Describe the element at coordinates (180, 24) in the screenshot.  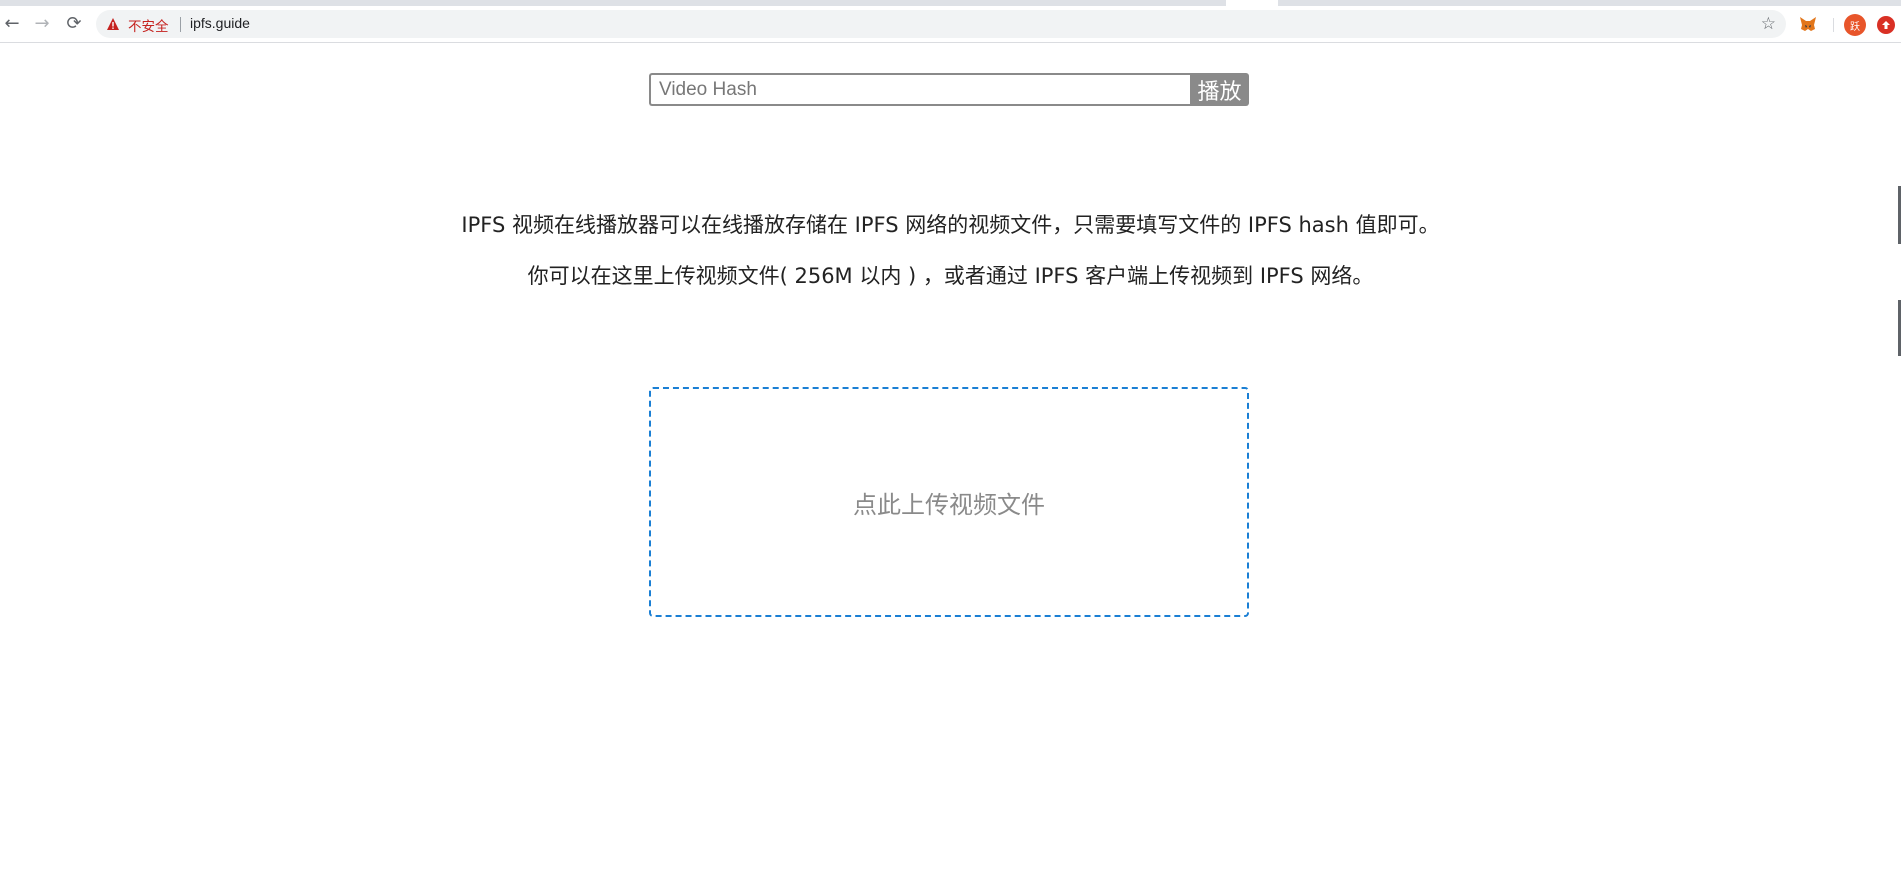
I see `omnibox-divider` at that location.